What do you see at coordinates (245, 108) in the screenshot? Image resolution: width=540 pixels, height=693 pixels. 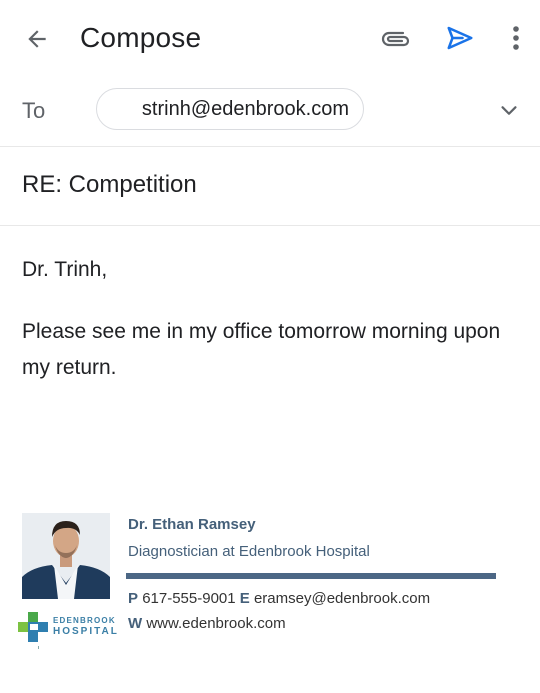 I see `recipient-email: strinh@edenbrook.com` at bounding box center [245, 108].